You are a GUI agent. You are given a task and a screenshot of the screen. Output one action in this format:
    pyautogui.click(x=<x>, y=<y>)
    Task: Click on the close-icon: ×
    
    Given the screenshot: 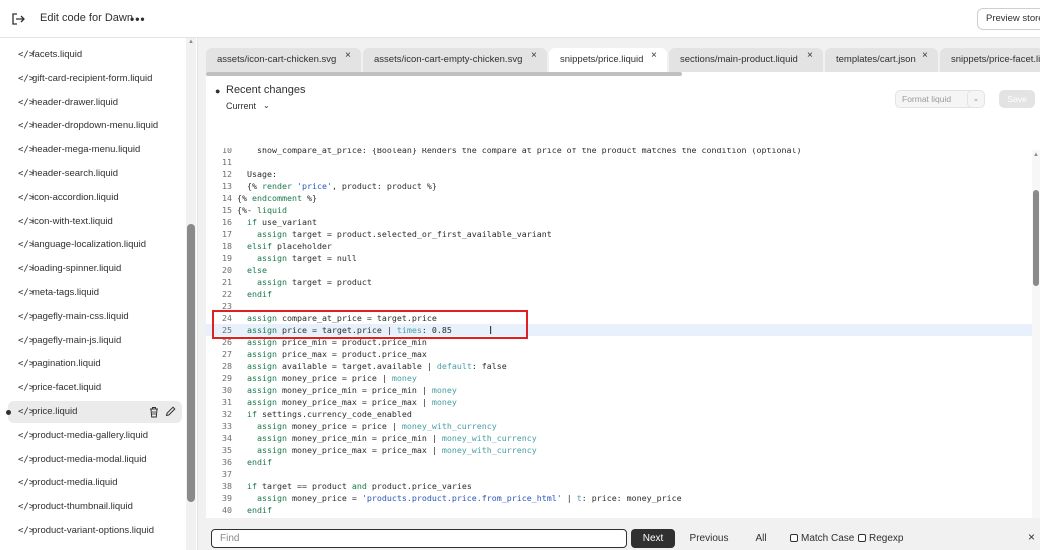 What is the action you would take?
    pyautogui.click(x=1031, y=537)
    